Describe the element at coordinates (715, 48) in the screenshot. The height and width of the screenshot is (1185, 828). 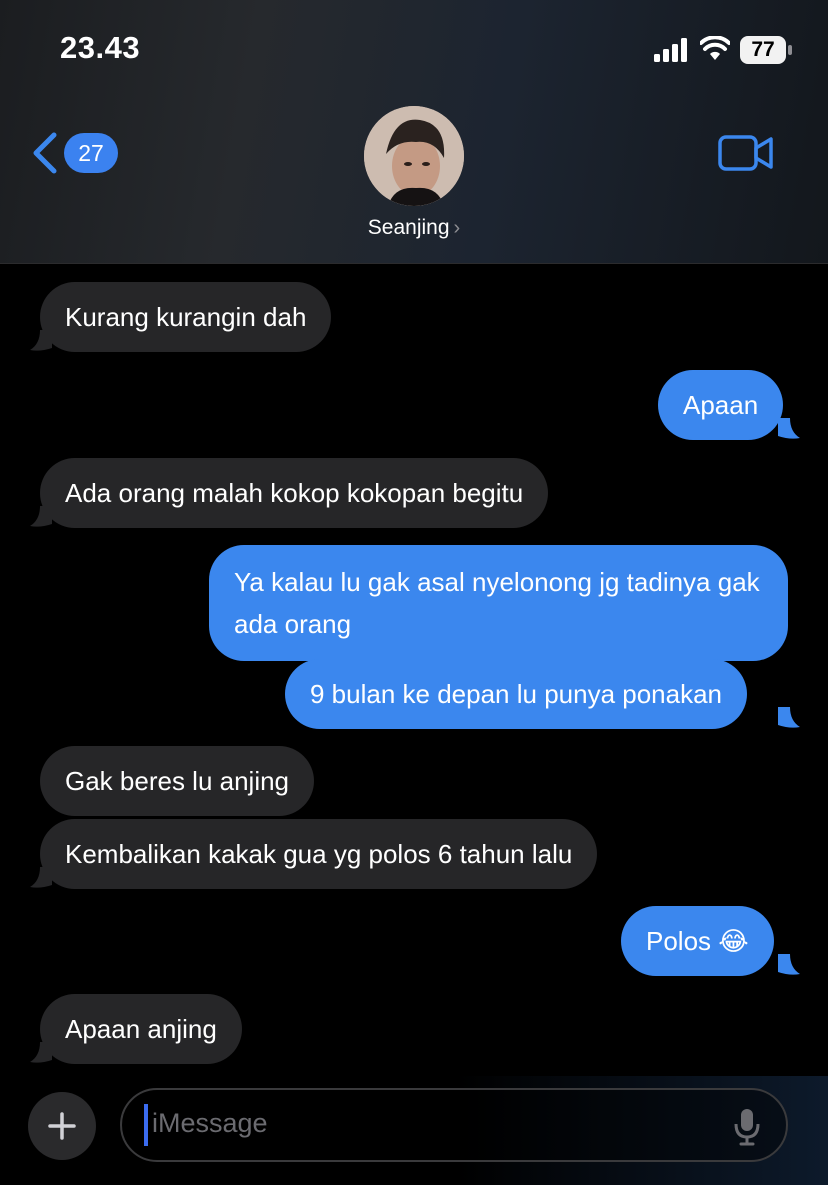
I see `wifi-icon` at that location.